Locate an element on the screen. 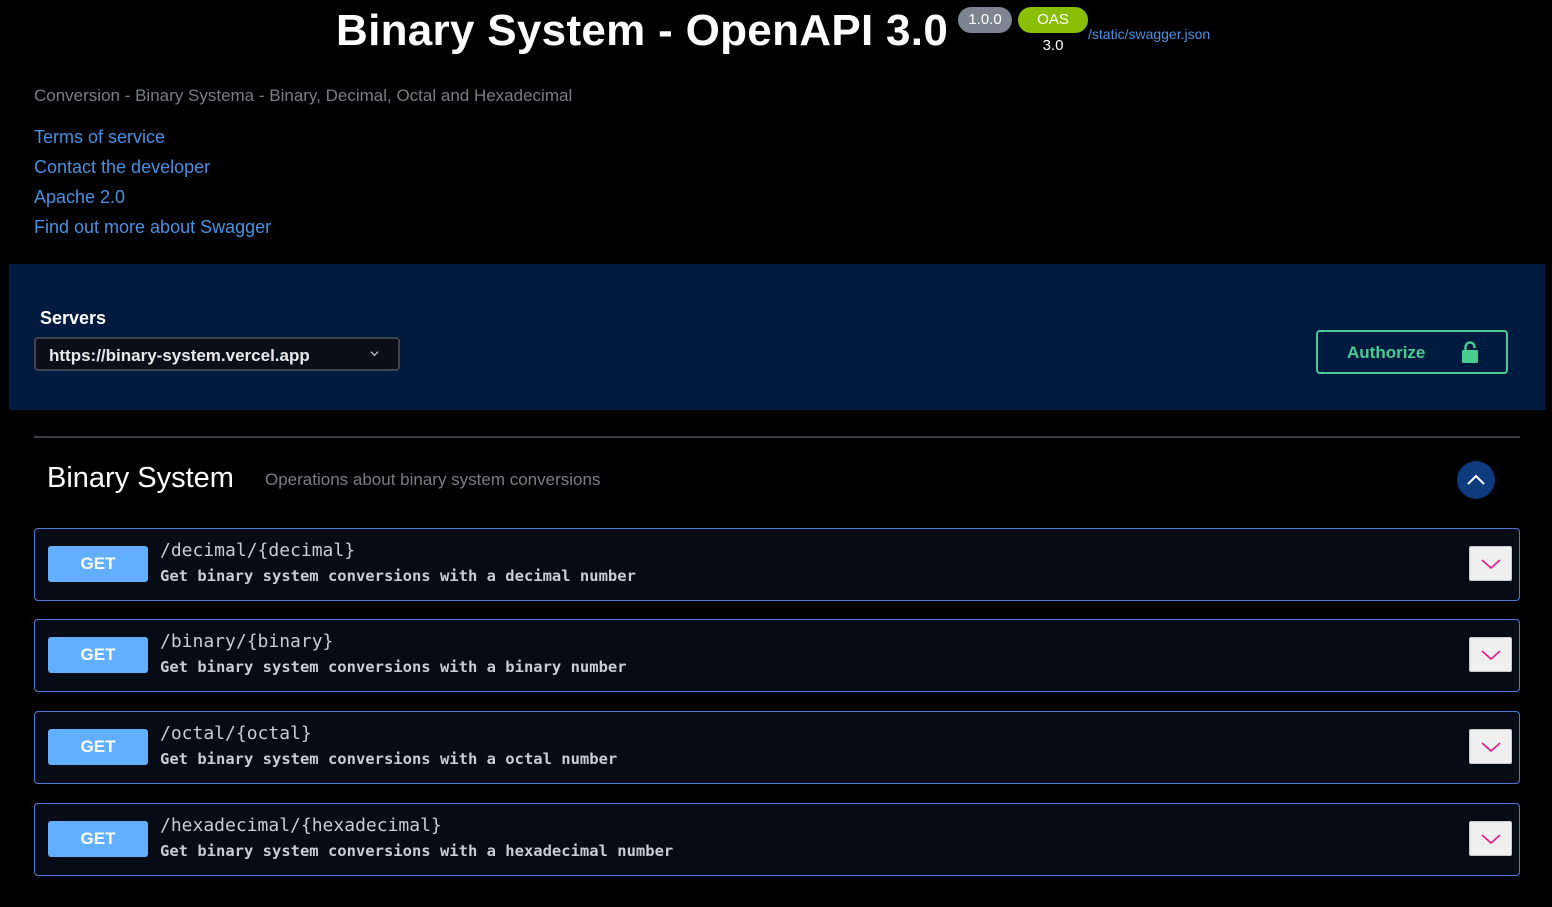  license-link: Apache 2.0 is located at coordinates (152, 201).